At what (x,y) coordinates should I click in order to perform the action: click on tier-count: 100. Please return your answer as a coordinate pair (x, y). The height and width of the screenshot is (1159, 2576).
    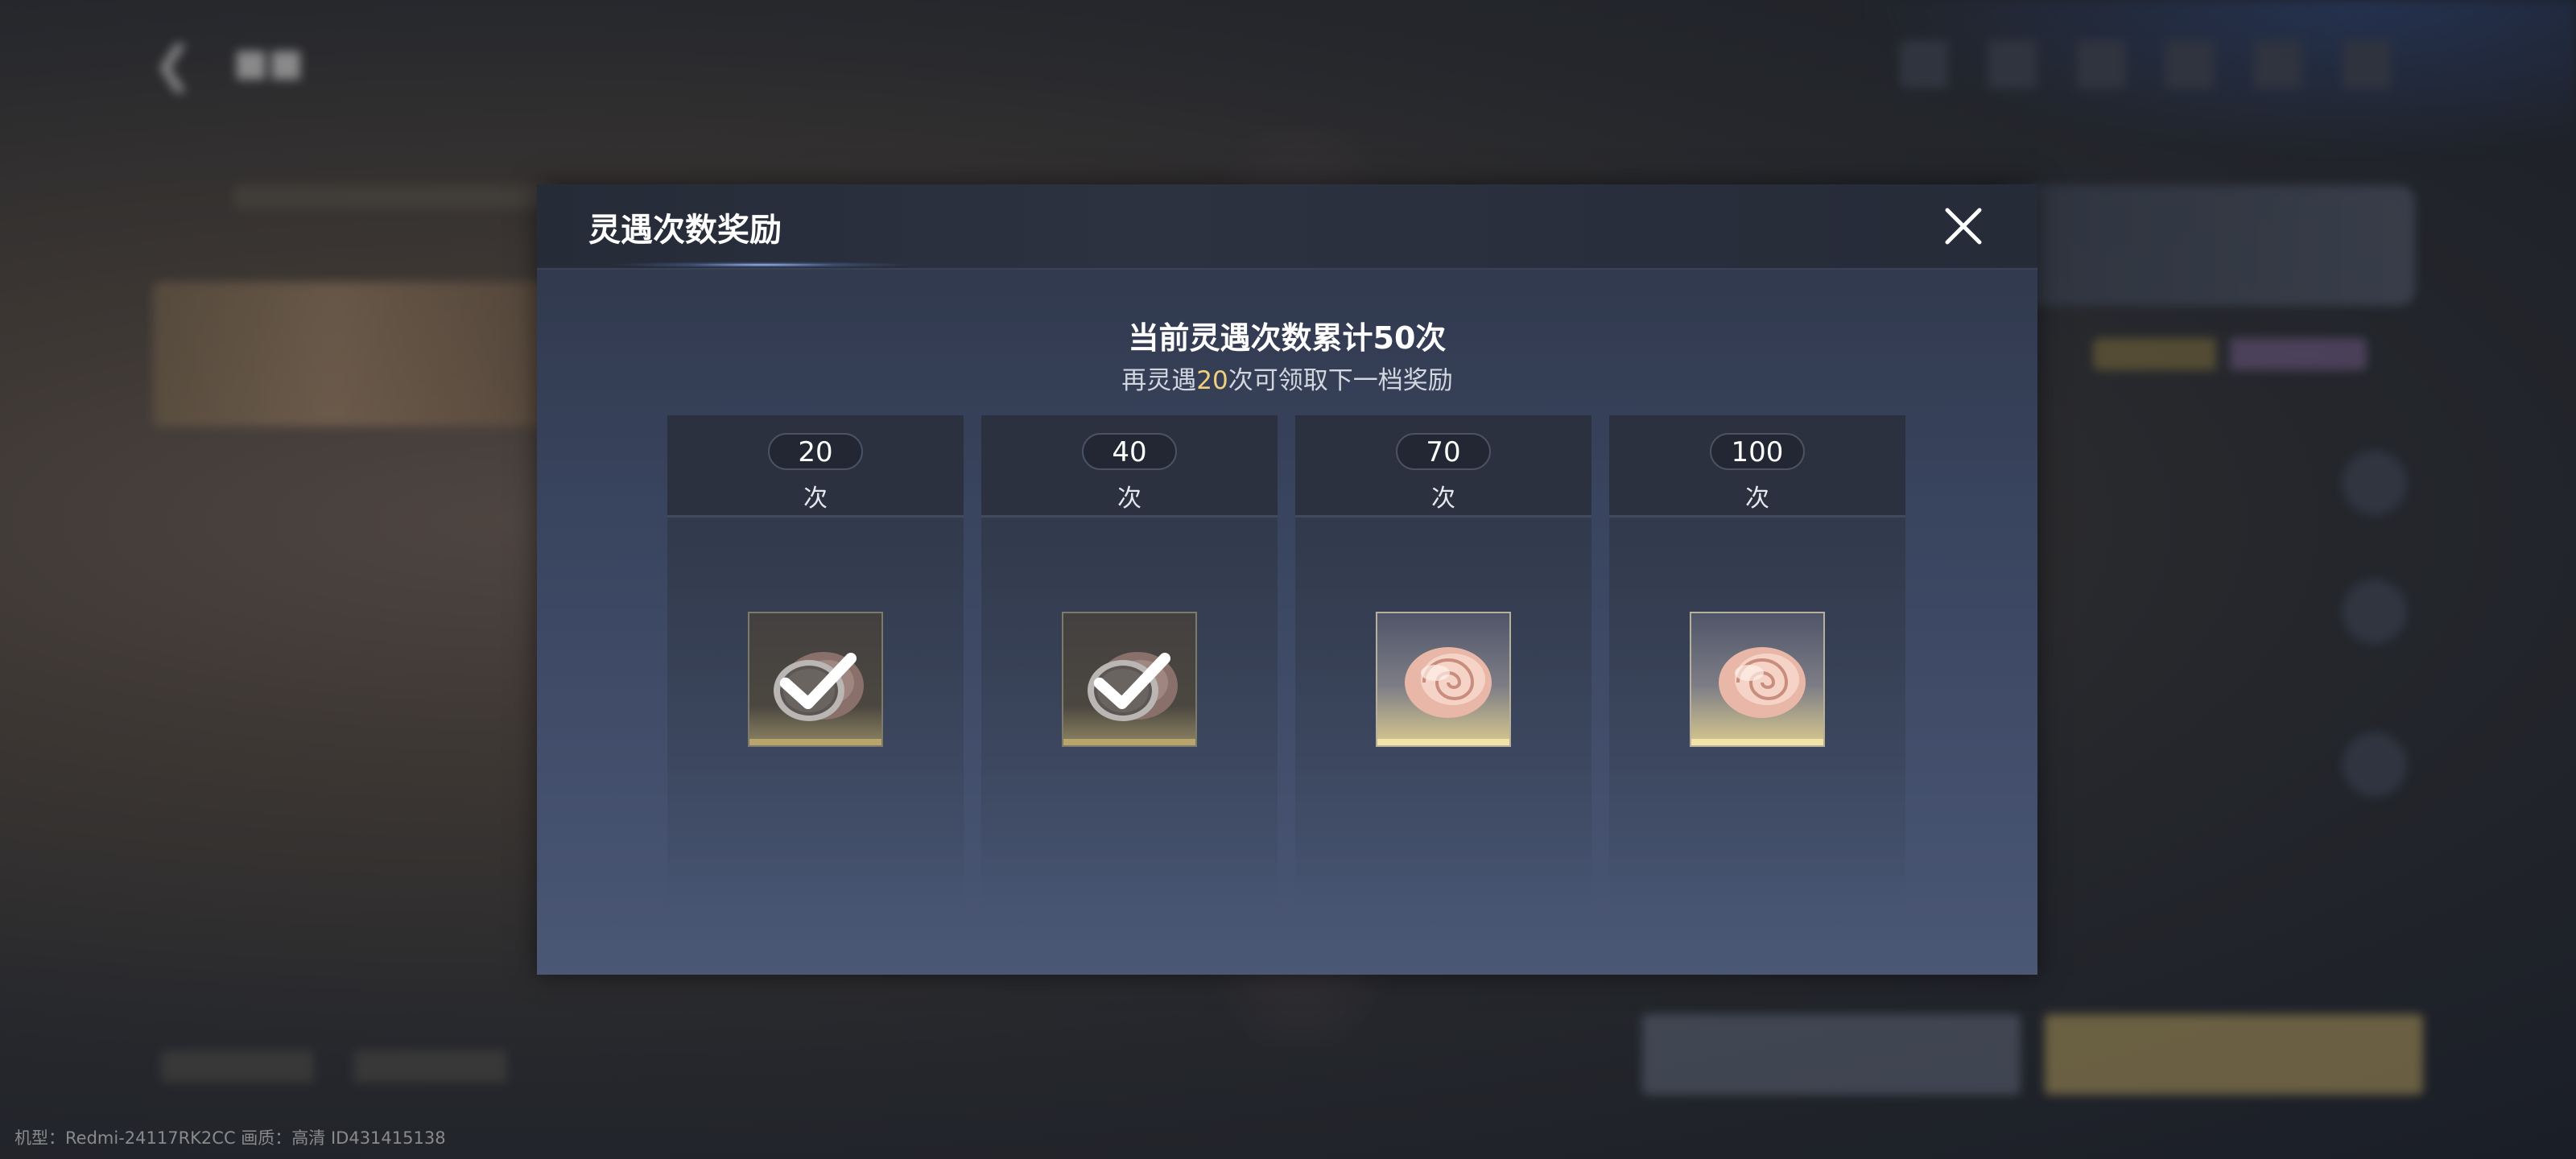
    Looking at the image, I should click on (1757, 451).